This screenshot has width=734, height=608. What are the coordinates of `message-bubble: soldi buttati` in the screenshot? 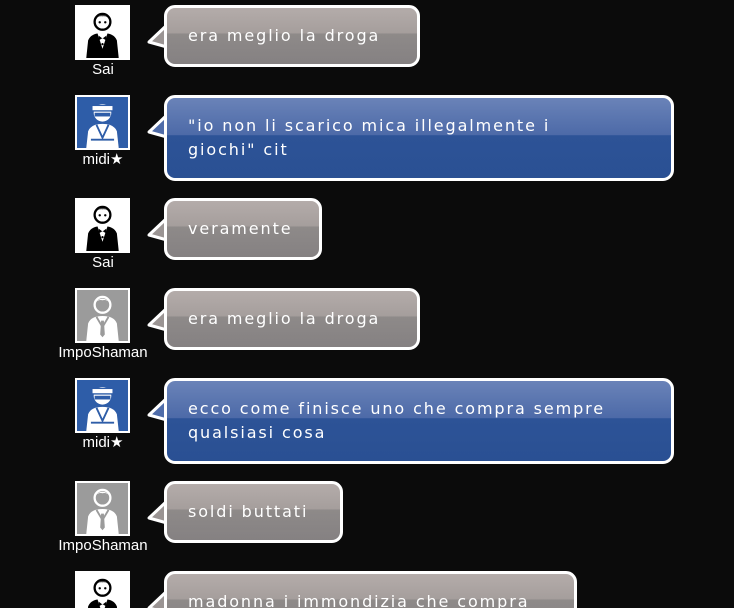 It's located at (253, 512).